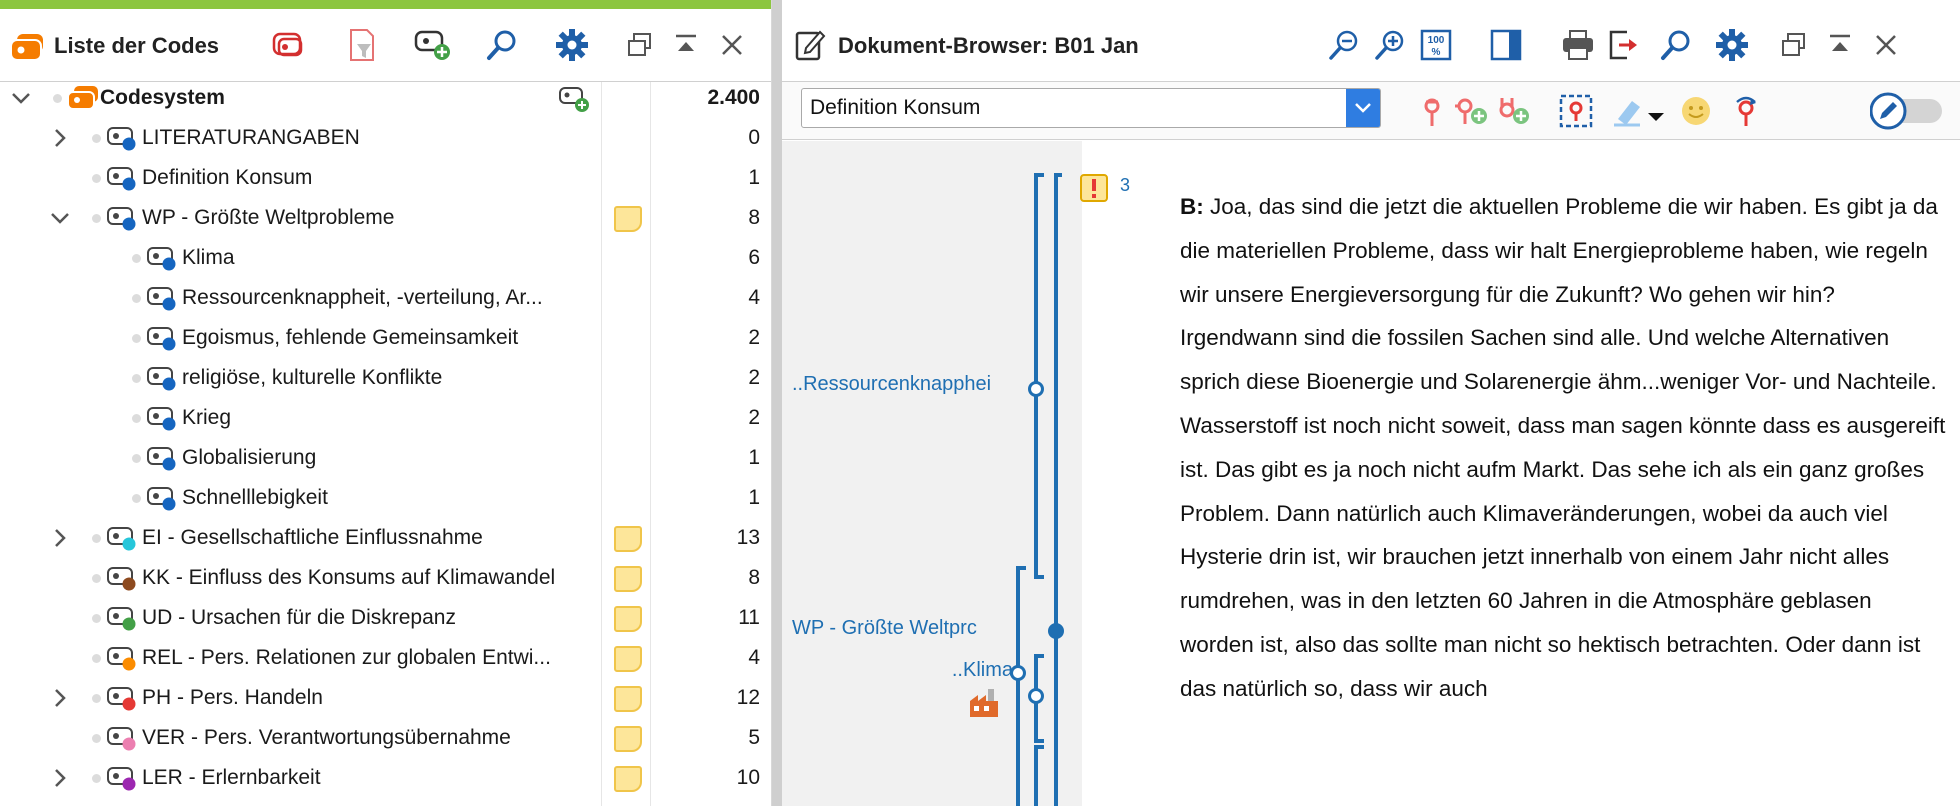  I want to click on layout-icon, so click(1506, 45).